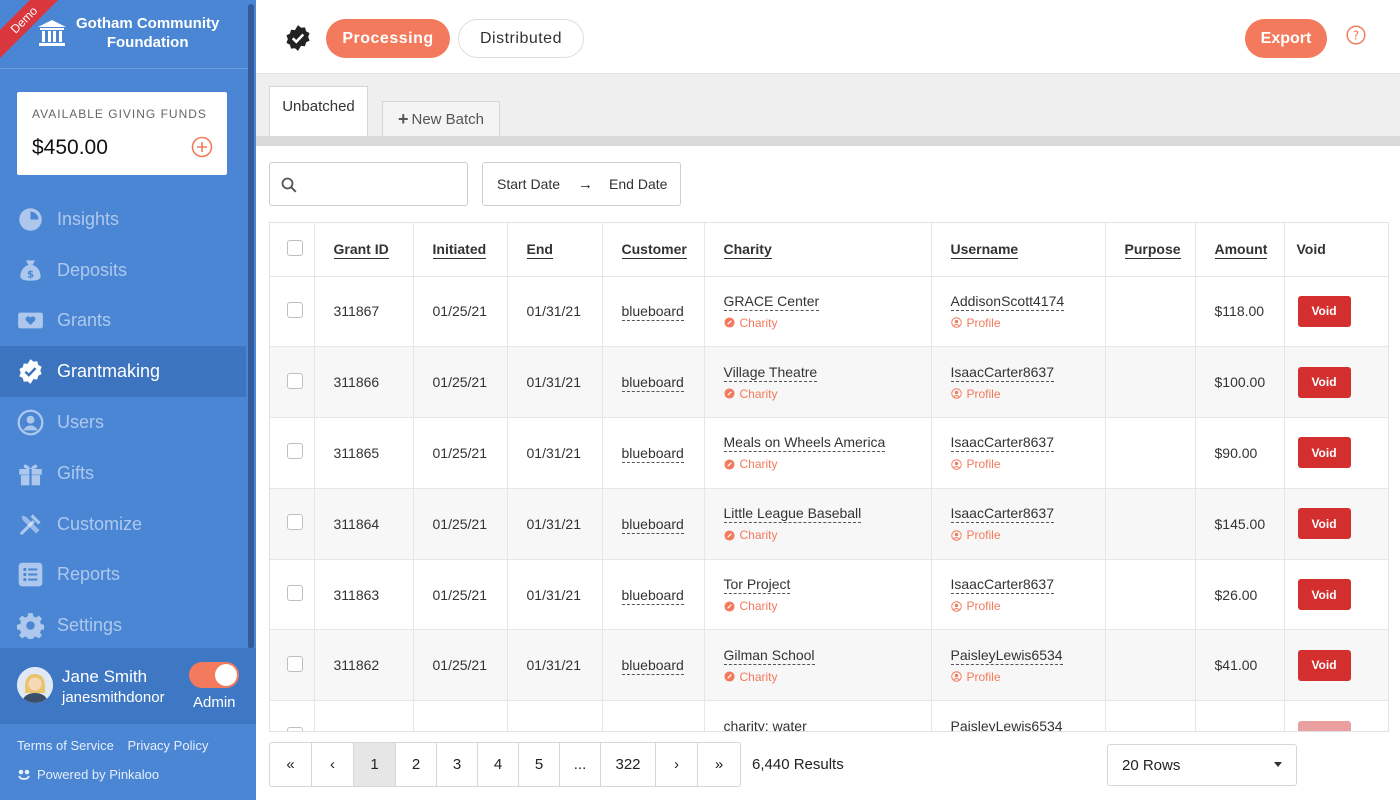 This screenshot has height=800, width=1400. What do you see at coordinates (123, 575) in the screenshot?
I see `sidebar-item-reports: Reports` at bounding box center [123, 575].